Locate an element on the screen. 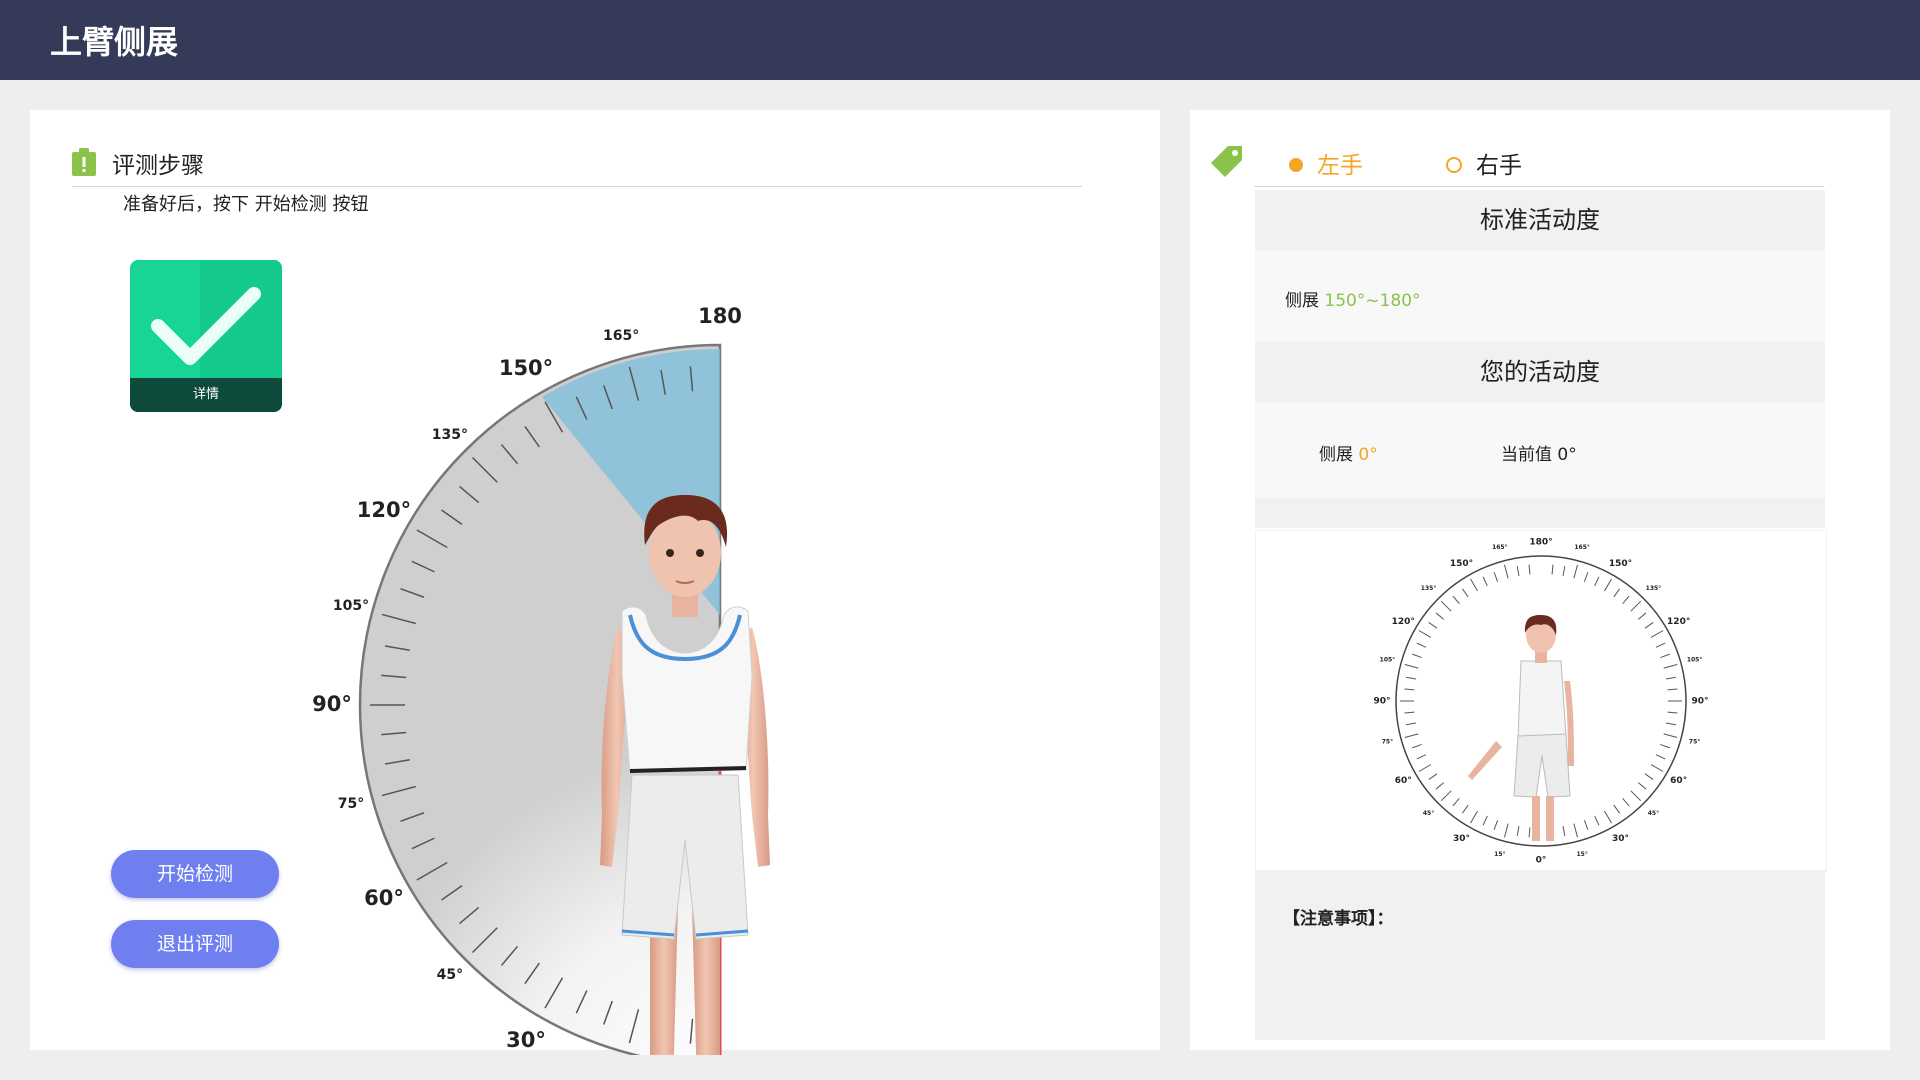  gauge-label: 45° is located at coordinates (450, 975).